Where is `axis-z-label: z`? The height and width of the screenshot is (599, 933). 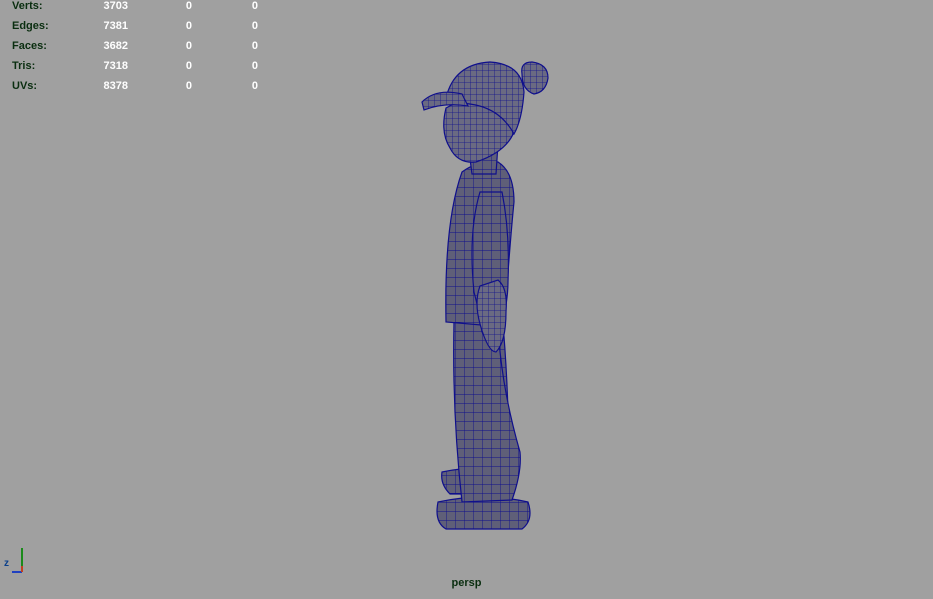 axis-z-label: z is located at coordinates (6, 563).